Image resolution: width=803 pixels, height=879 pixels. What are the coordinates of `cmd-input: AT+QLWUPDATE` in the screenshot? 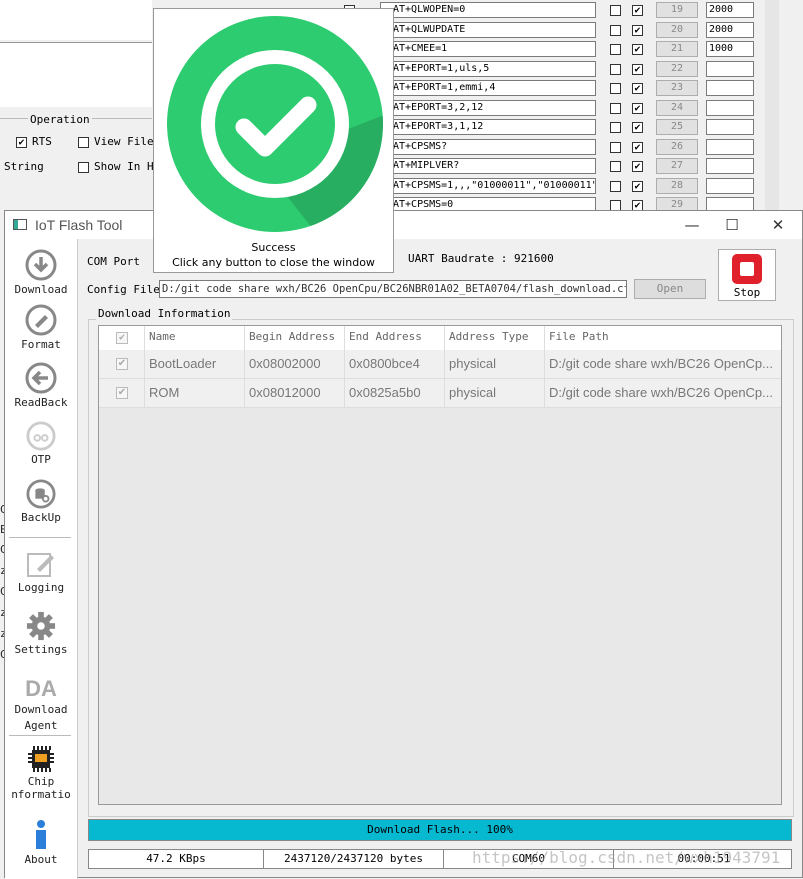 It's located at (488, 30).